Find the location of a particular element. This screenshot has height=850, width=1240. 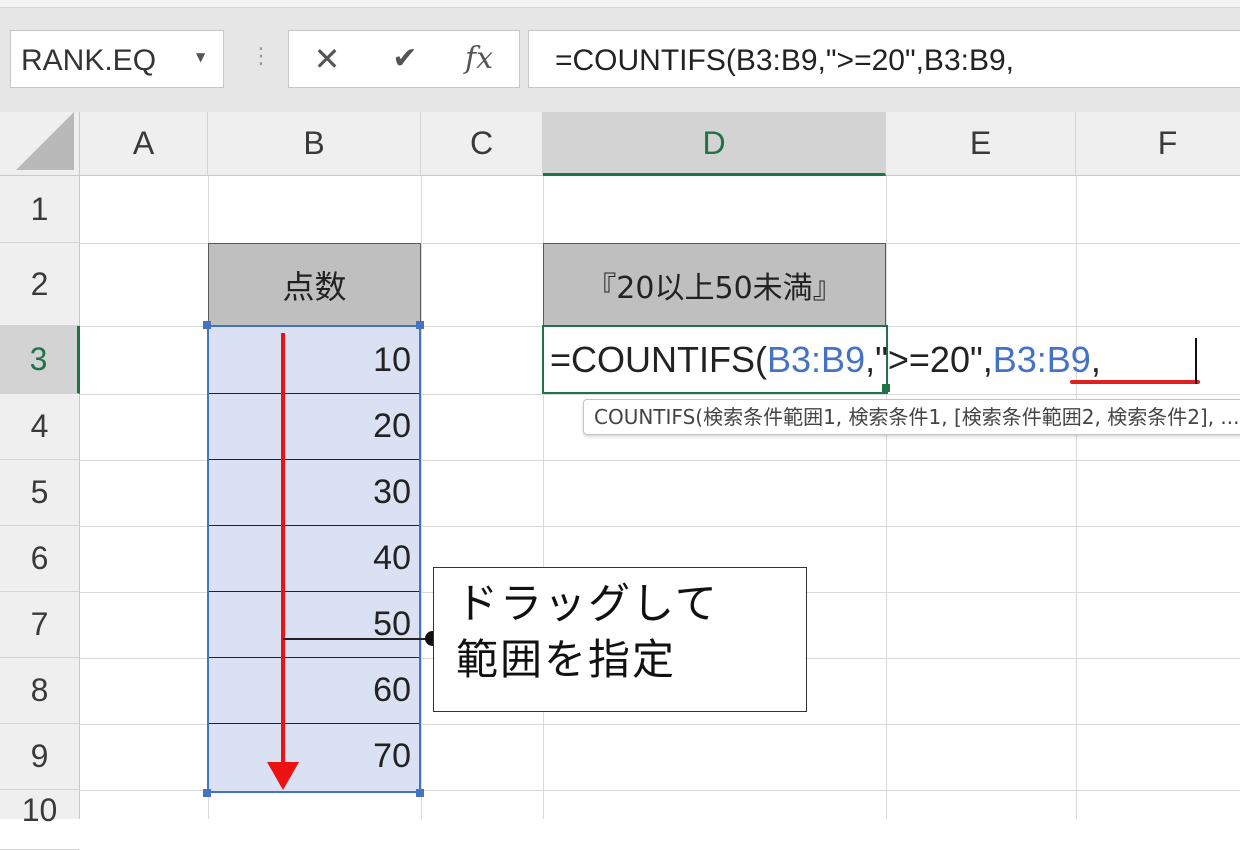

select-all-button is located at coordinates (40, 143).